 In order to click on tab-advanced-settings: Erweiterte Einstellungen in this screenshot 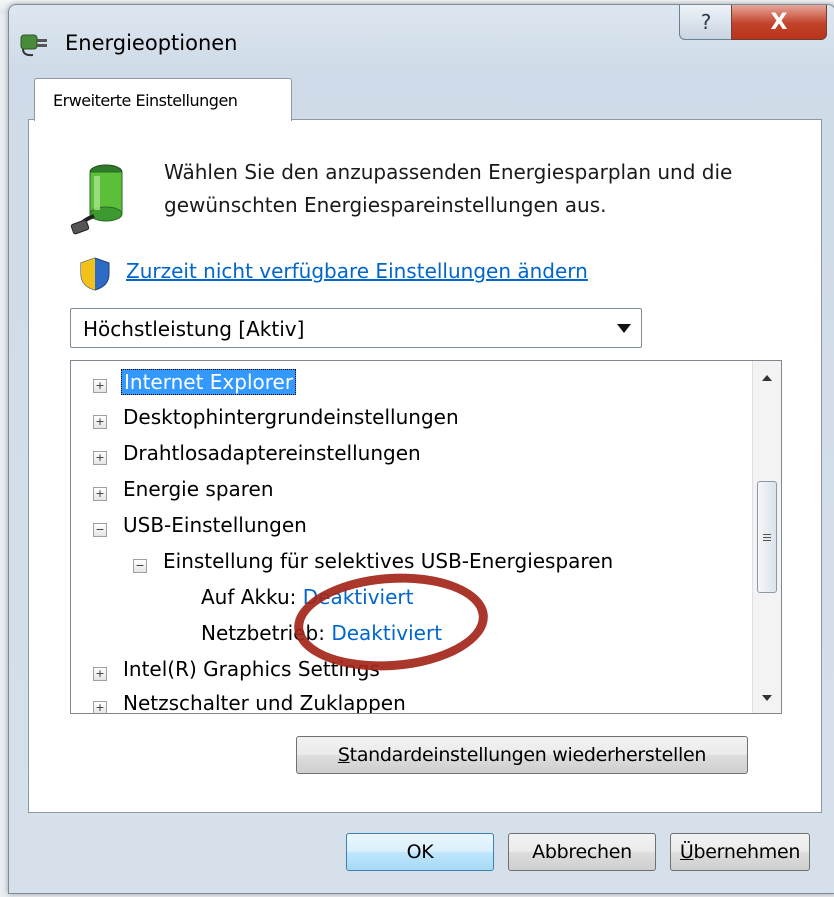, I will do `click(163, 99)`.